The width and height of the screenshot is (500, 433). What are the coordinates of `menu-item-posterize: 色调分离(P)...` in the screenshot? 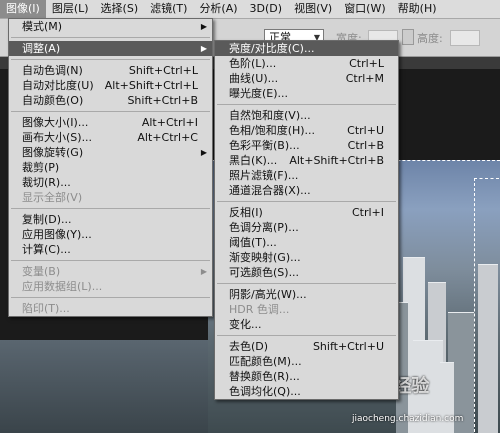 It's located at (306, 227).